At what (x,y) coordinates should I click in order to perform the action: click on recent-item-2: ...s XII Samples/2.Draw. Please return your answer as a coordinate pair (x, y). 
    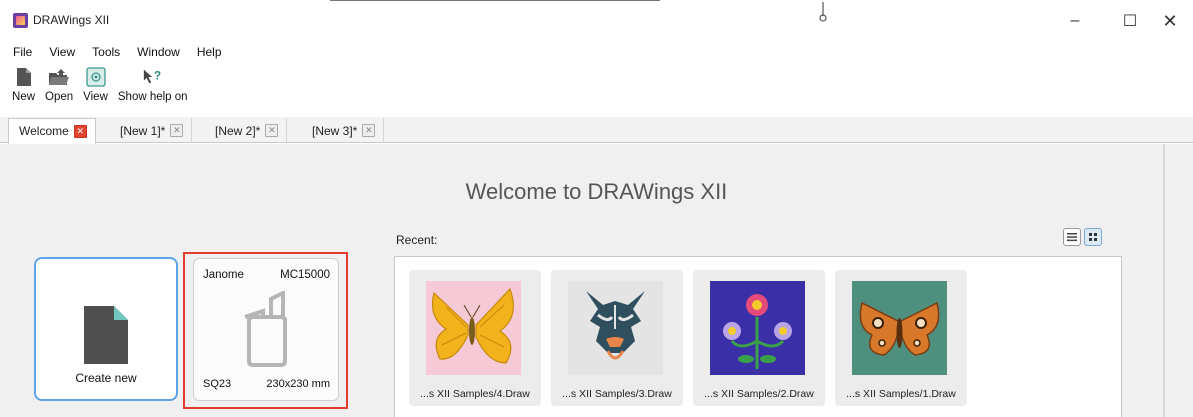
    Looking at the image, I should click on (759, 338).